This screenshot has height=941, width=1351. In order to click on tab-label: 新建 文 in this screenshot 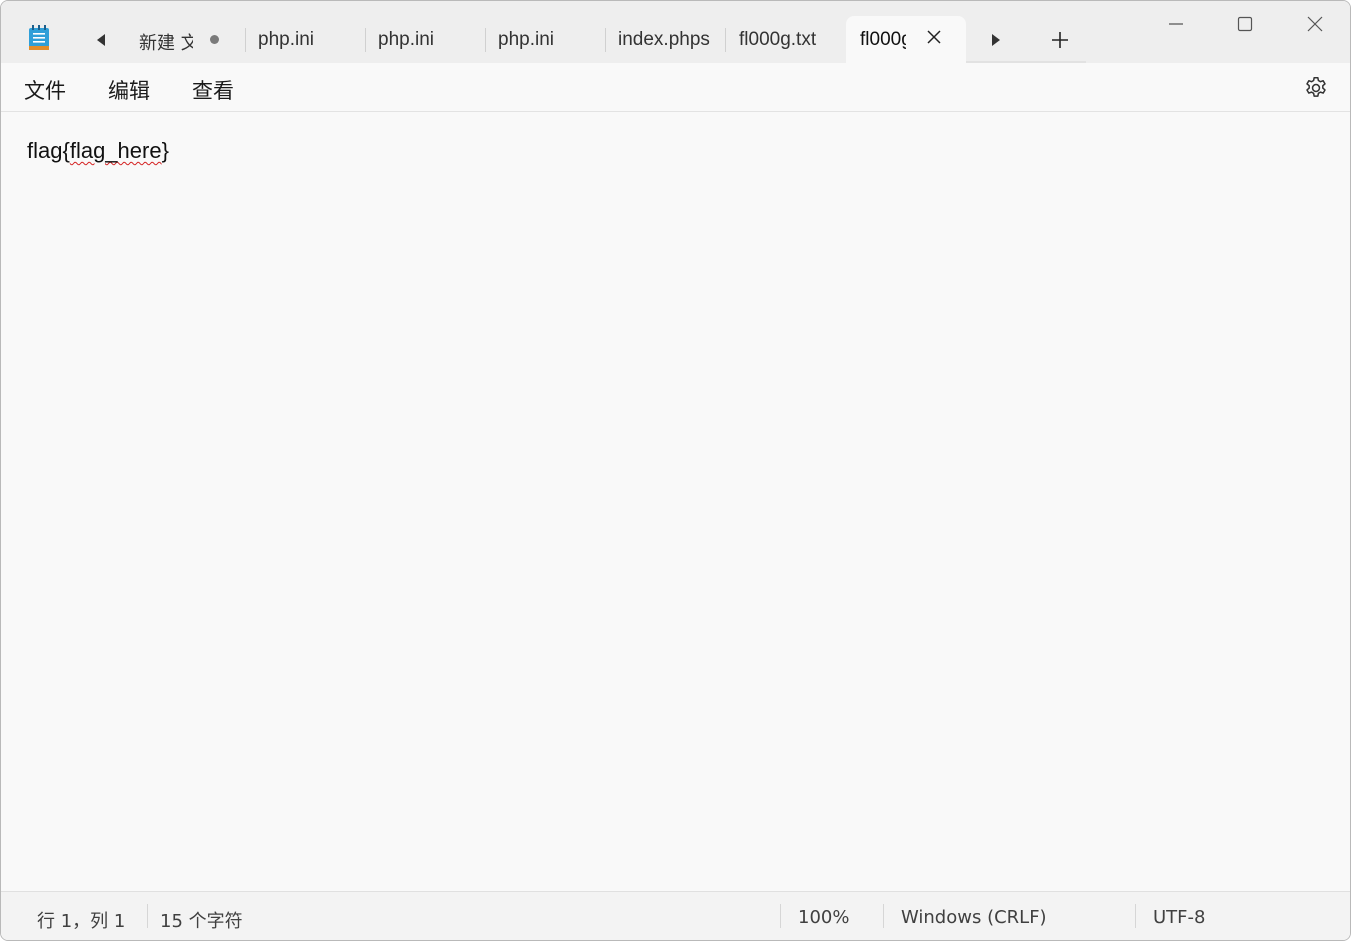, I will do `click(166, 43)`.